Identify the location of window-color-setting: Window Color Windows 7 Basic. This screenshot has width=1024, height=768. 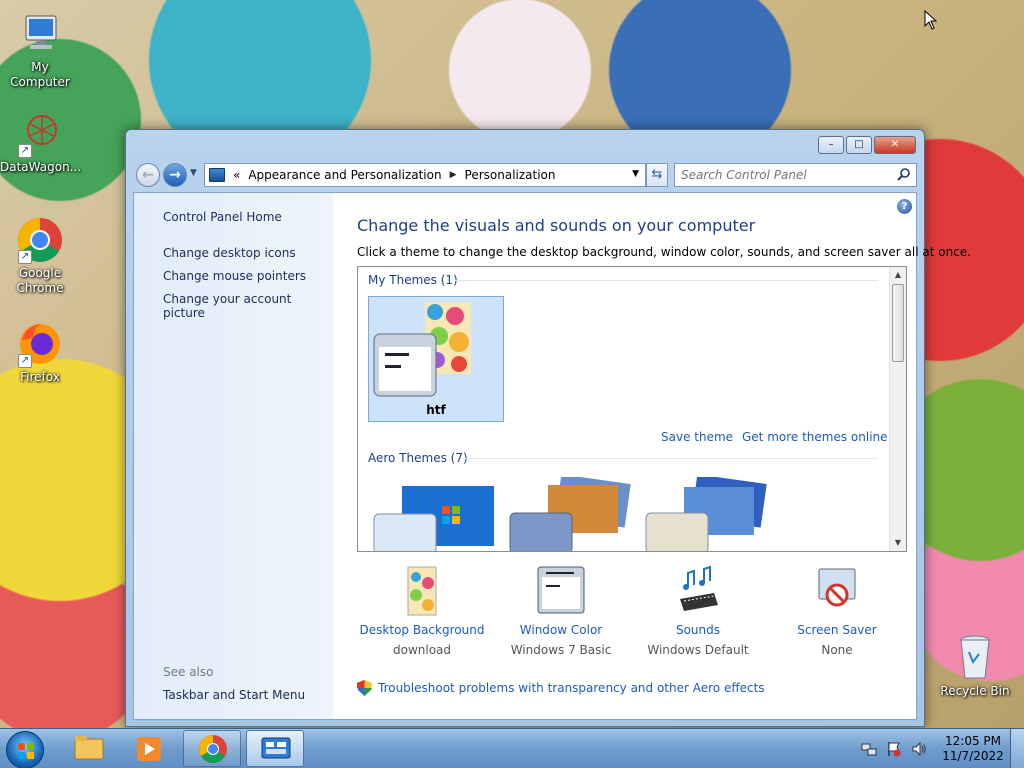
(561, 611).